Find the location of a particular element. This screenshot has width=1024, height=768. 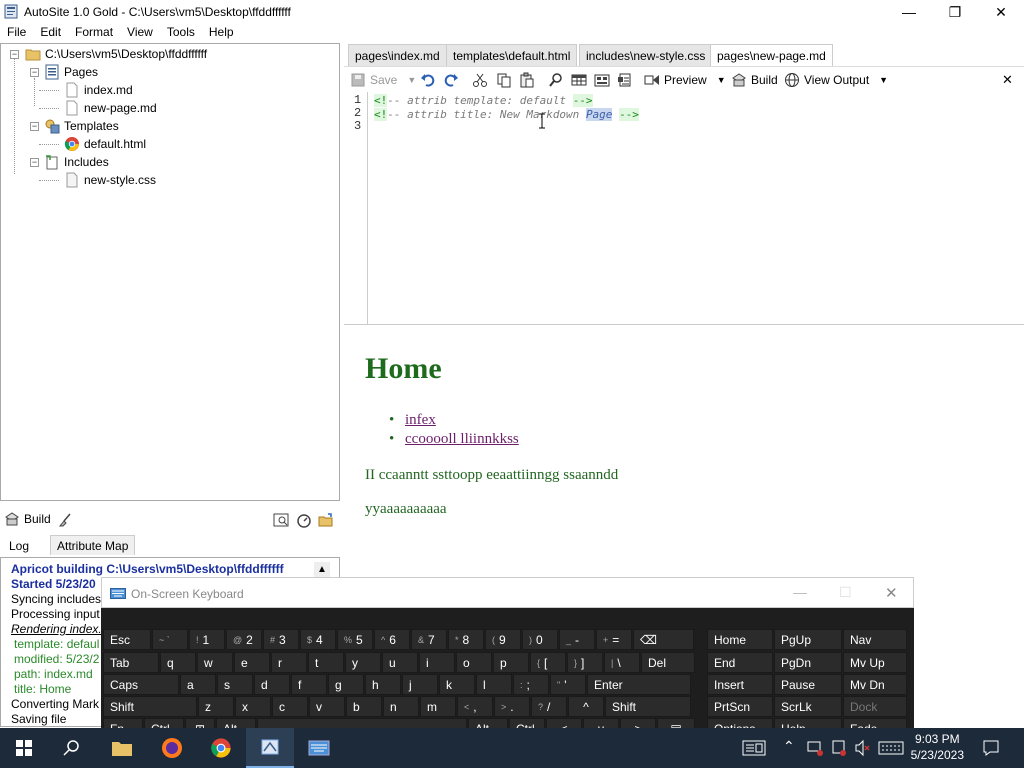

key-nav: Nav is located at coordinates (875, 639).